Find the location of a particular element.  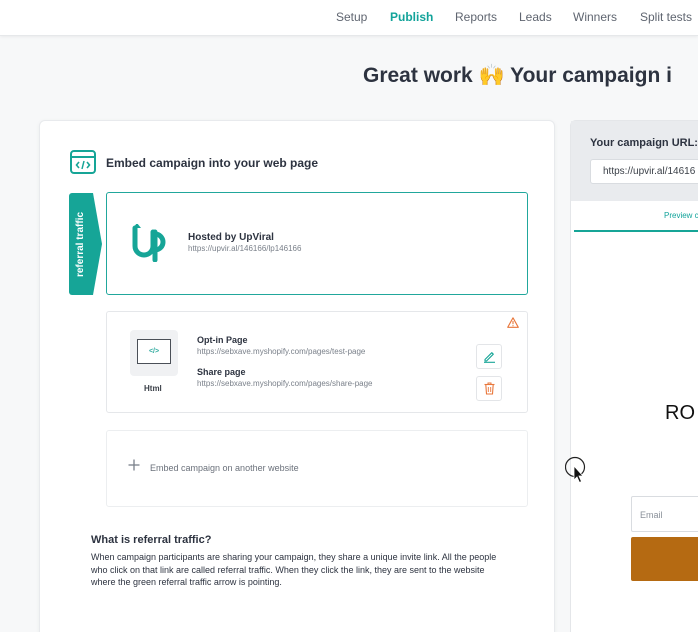

tab-publish: Publish is located at coordinates (411, 17).